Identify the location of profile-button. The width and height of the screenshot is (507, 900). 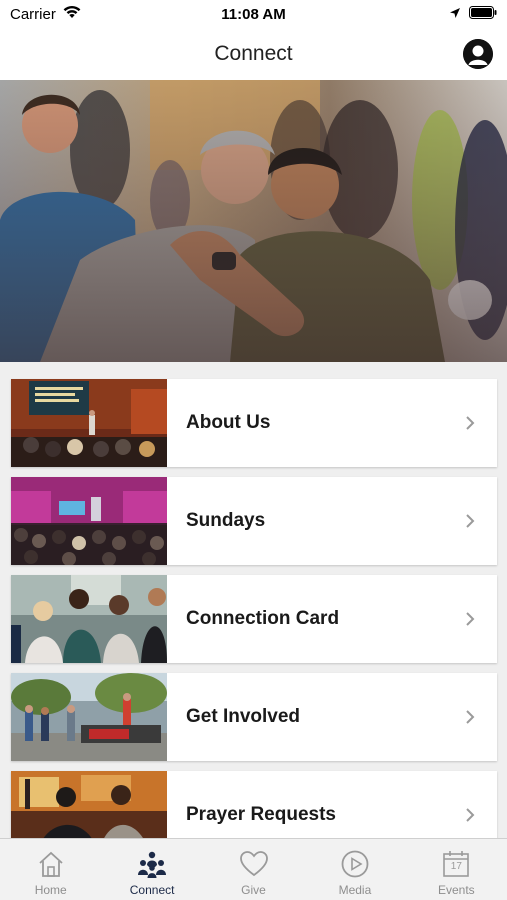
(478, 54).